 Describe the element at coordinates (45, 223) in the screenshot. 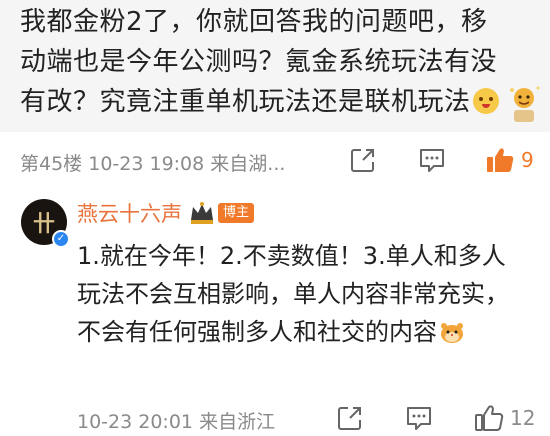

I see `avatar: 卄 ✓` at that location.